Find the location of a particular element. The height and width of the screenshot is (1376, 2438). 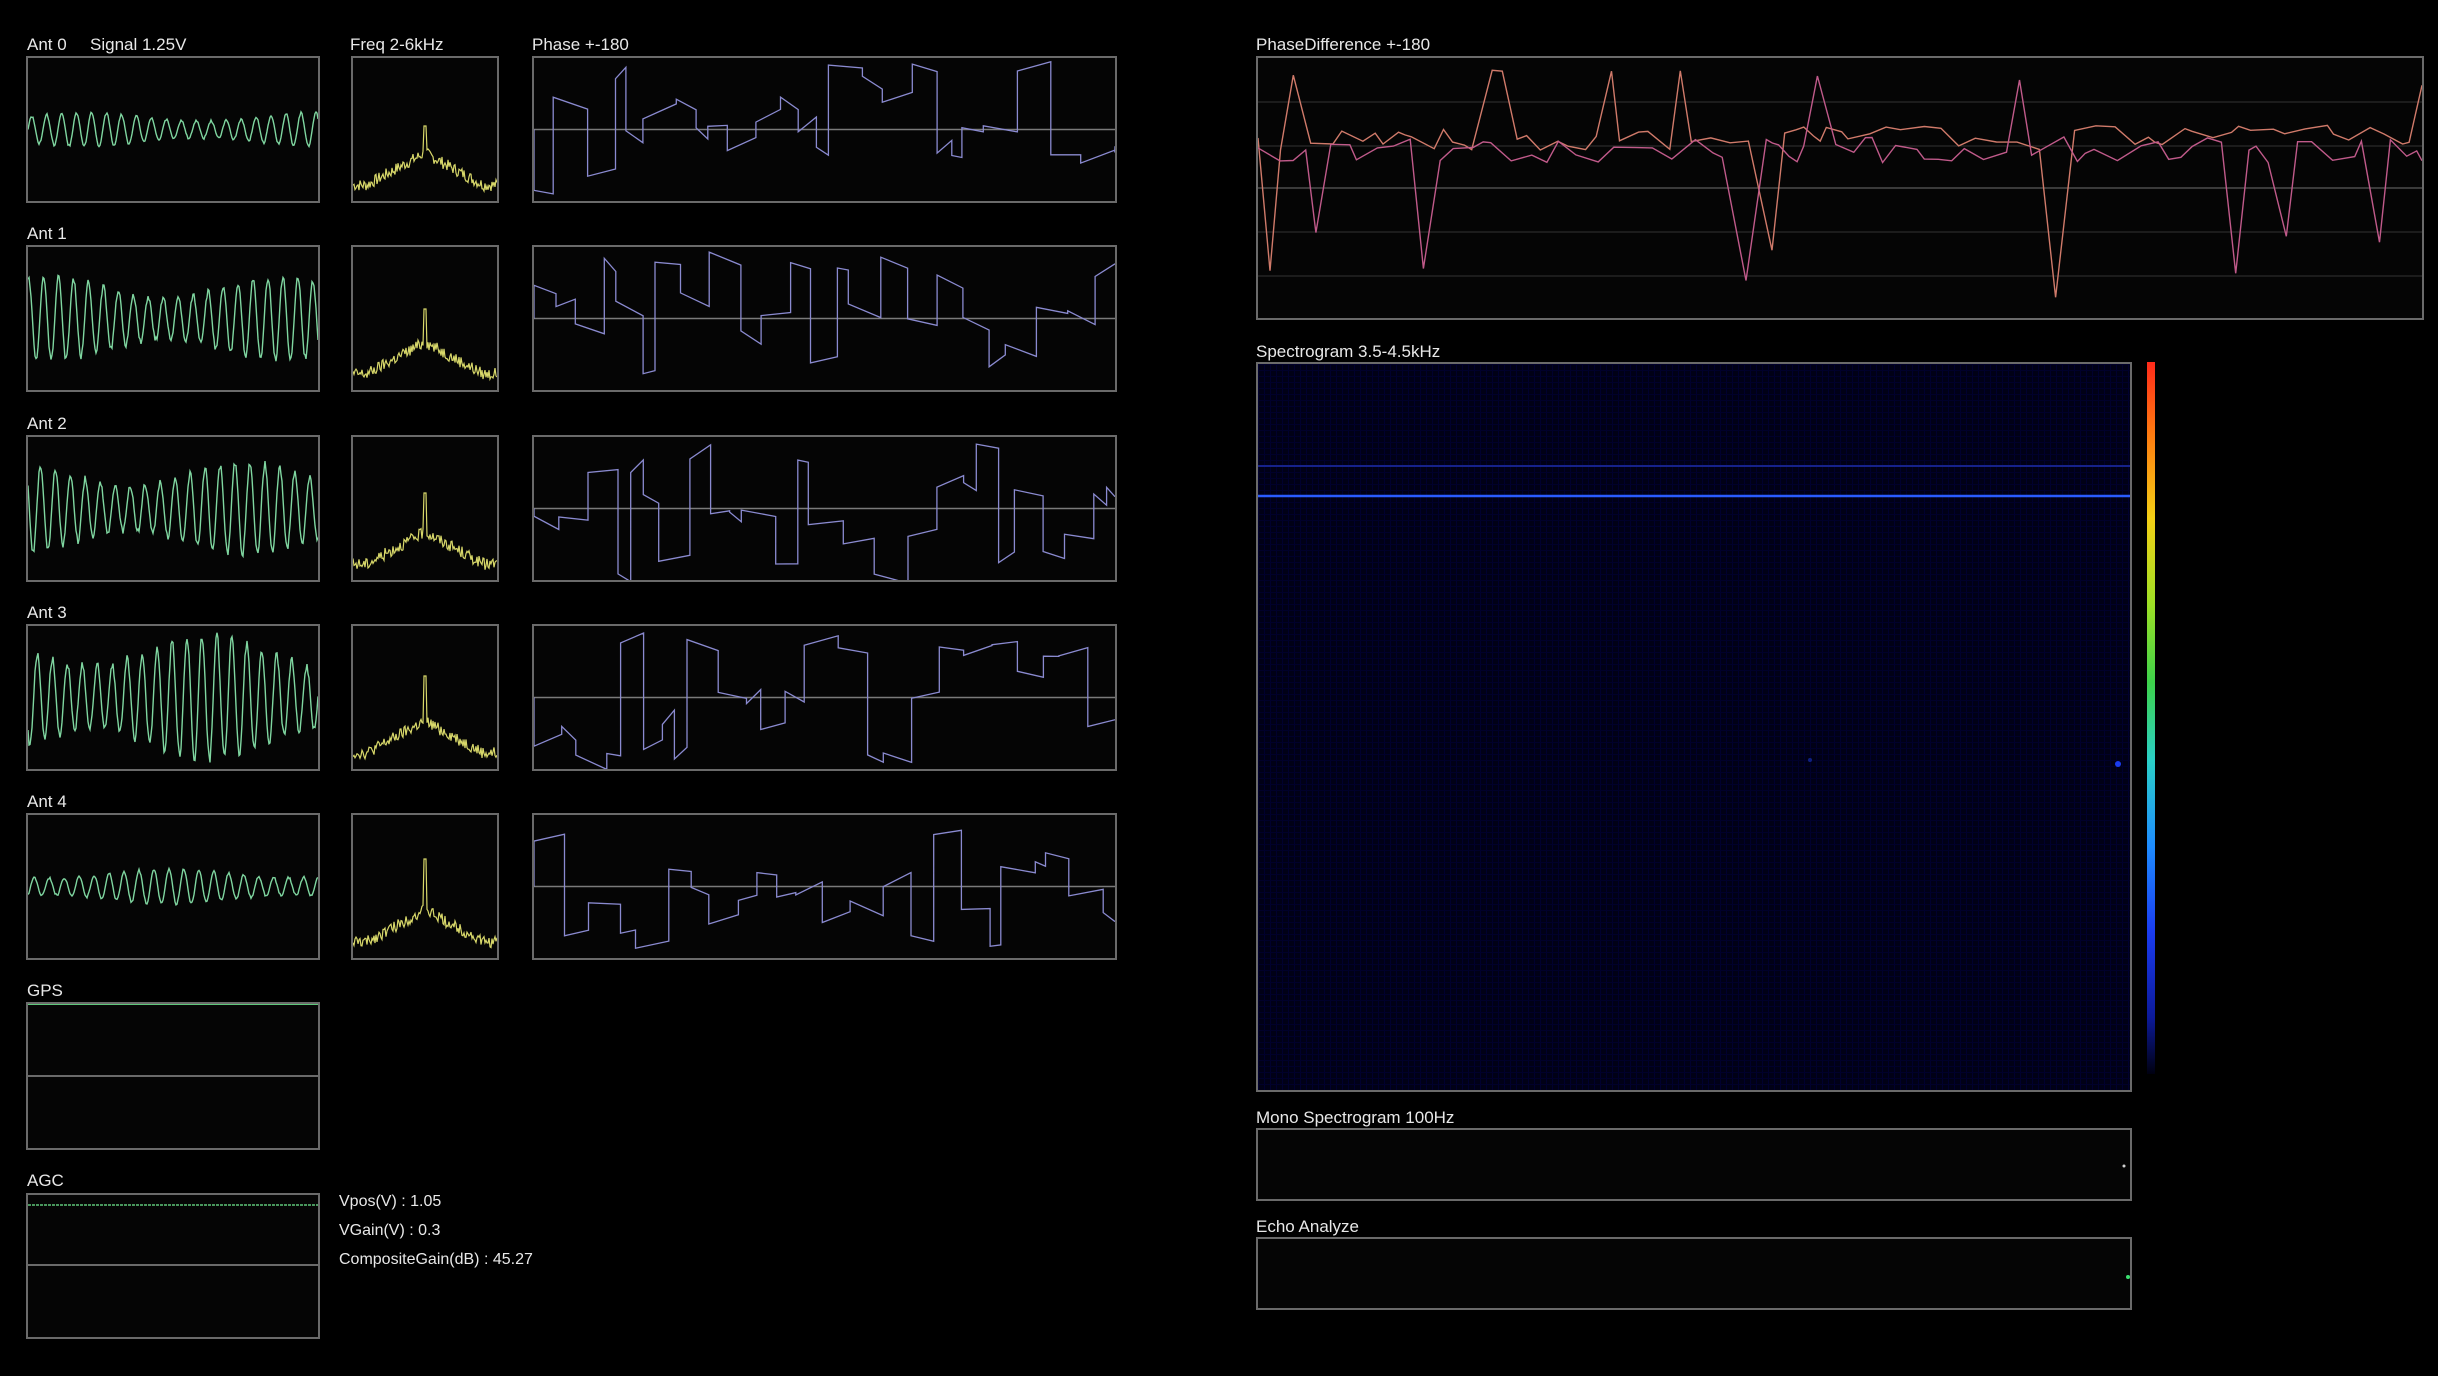

signal-header: Signal 1.25V is located at coordinates (138, 44).